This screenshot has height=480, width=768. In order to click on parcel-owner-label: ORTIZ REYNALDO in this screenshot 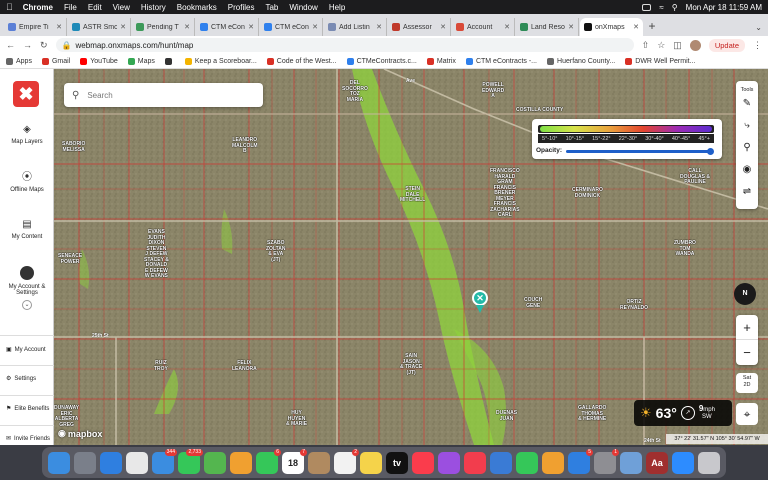, I will do `click(634, 305)`.